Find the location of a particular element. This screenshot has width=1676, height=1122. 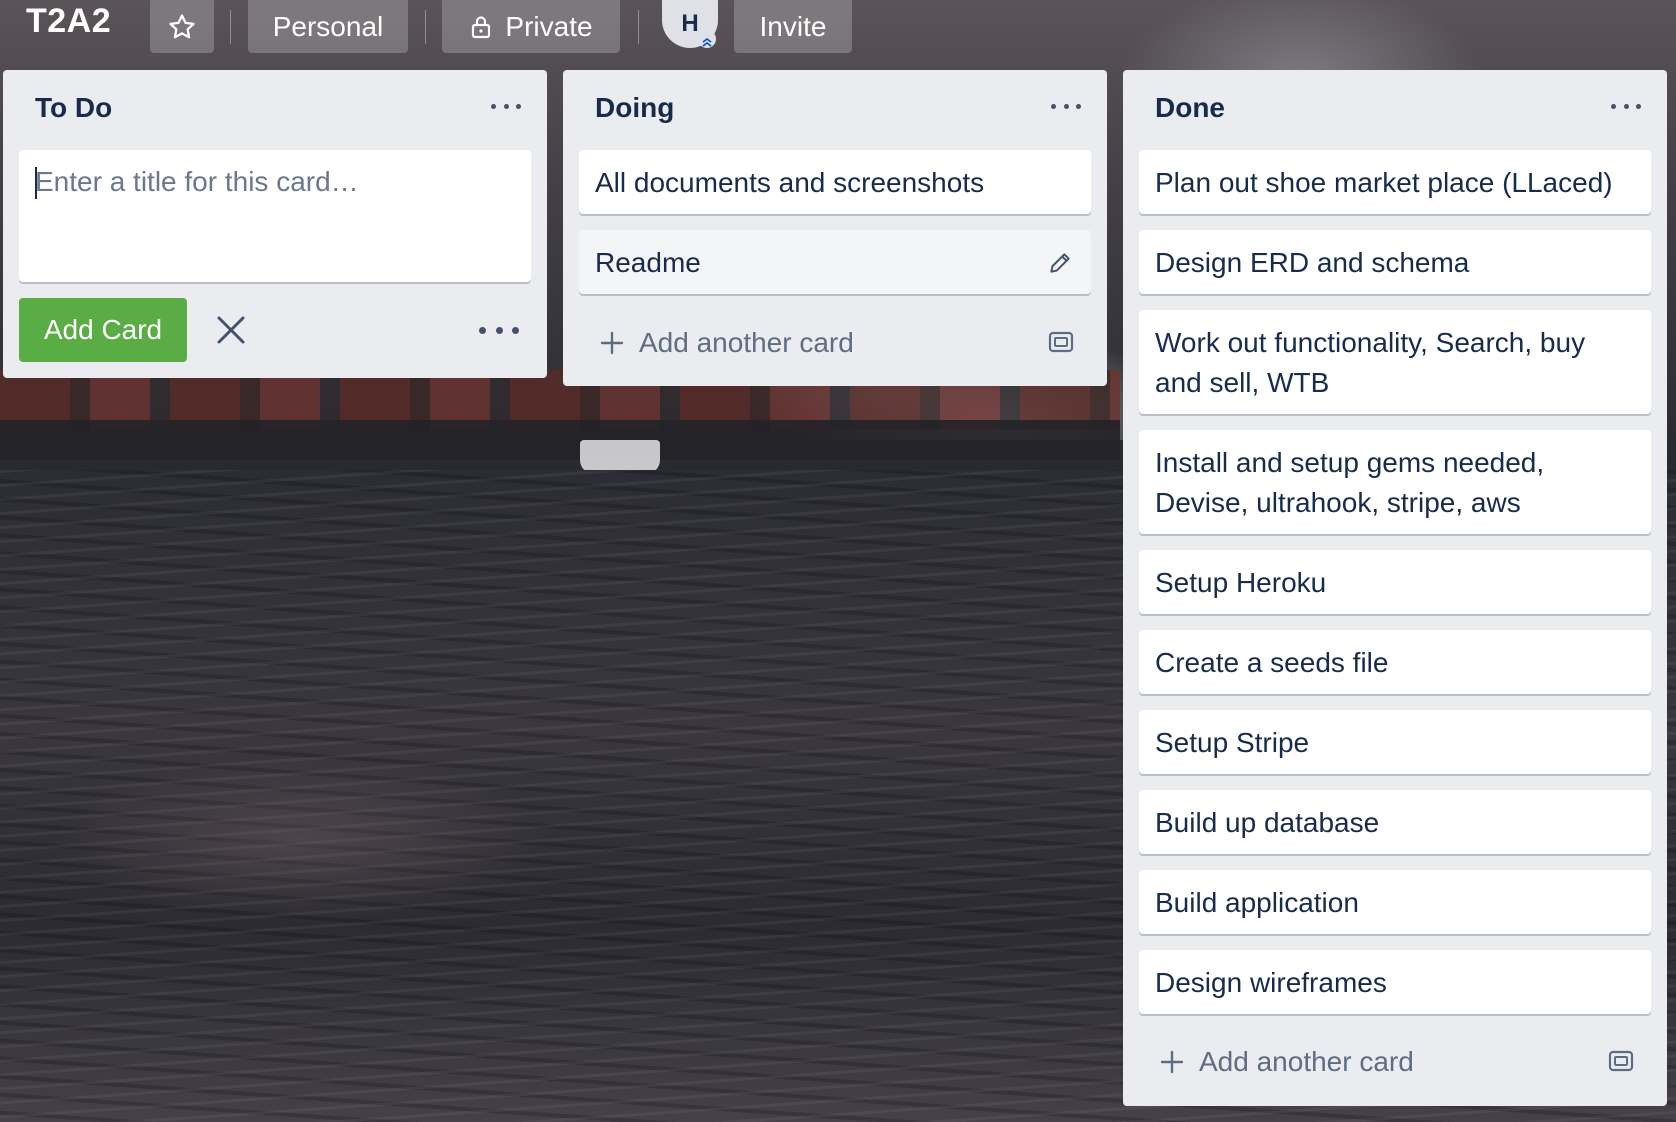

card: Setup Stripe is located at coordinates (1395, 742).